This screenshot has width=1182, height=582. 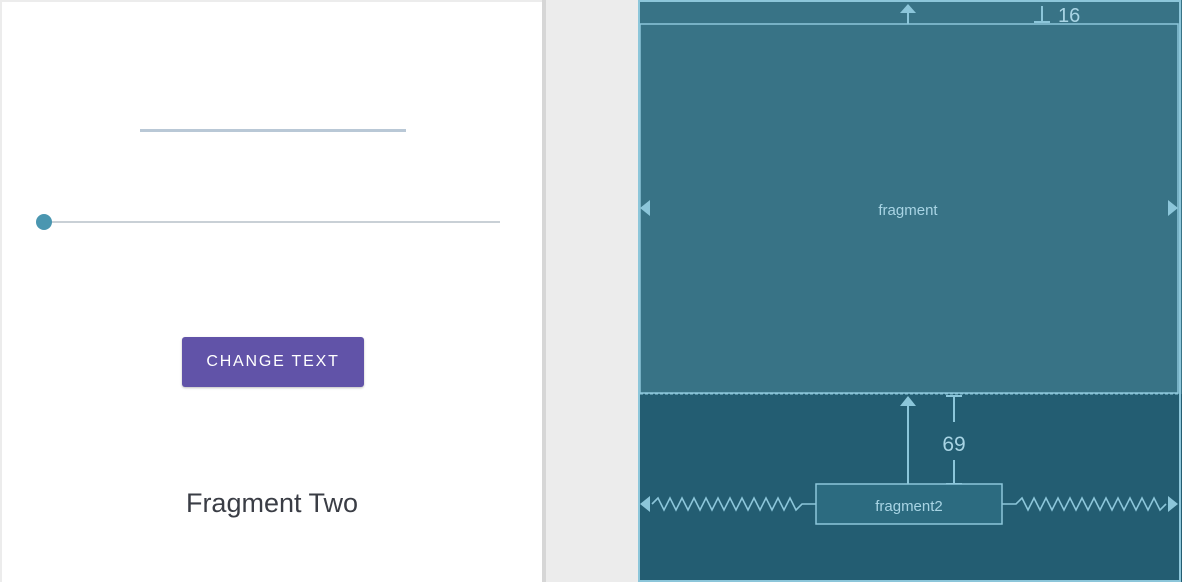 I want to click on seekbar-track, so click(x=273, y=222).